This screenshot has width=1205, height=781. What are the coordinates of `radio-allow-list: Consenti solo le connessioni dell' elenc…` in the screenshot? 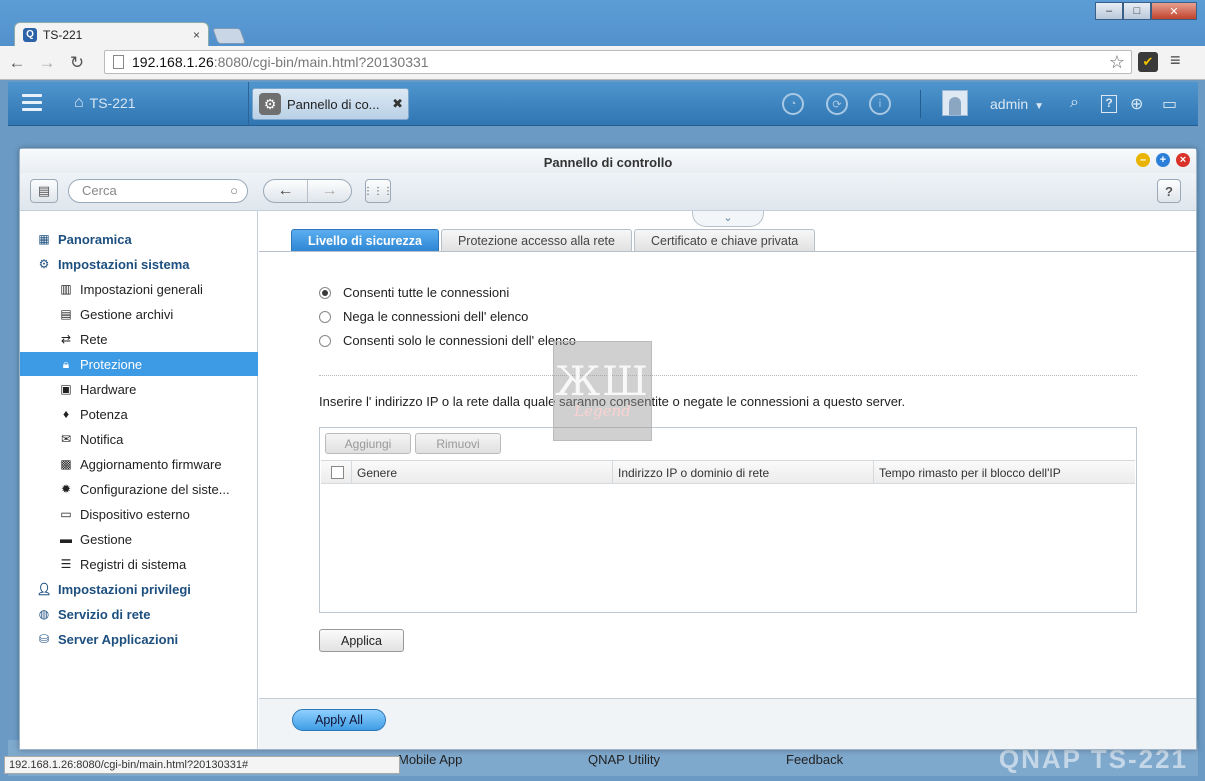 It's located at (447, 340).